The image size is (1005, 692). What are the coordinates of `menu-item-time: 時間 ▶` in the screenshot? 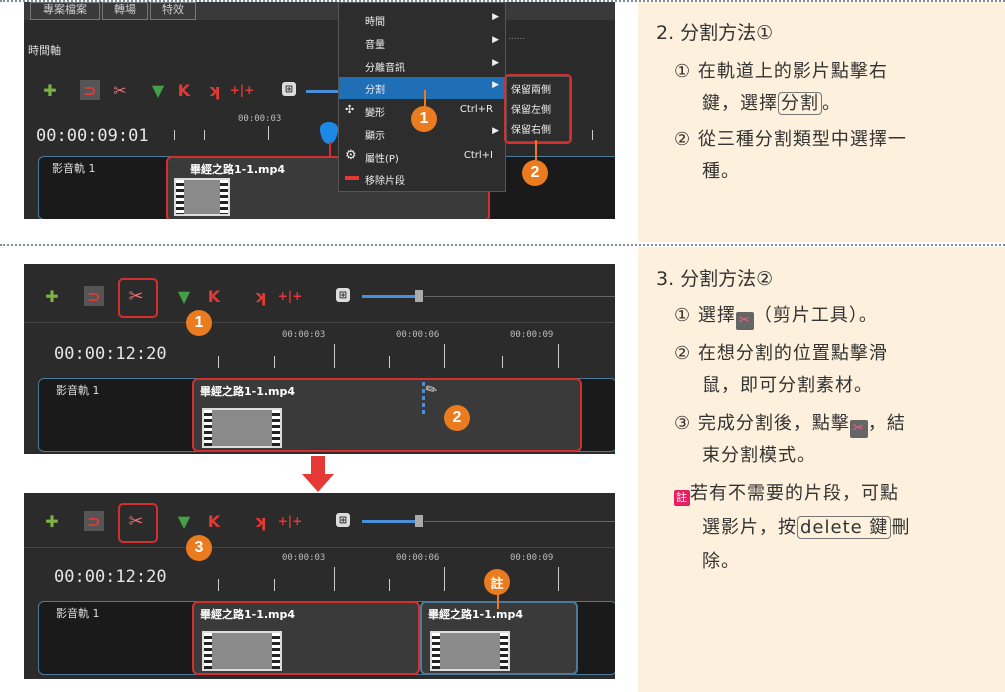 It's located at (422, 20).